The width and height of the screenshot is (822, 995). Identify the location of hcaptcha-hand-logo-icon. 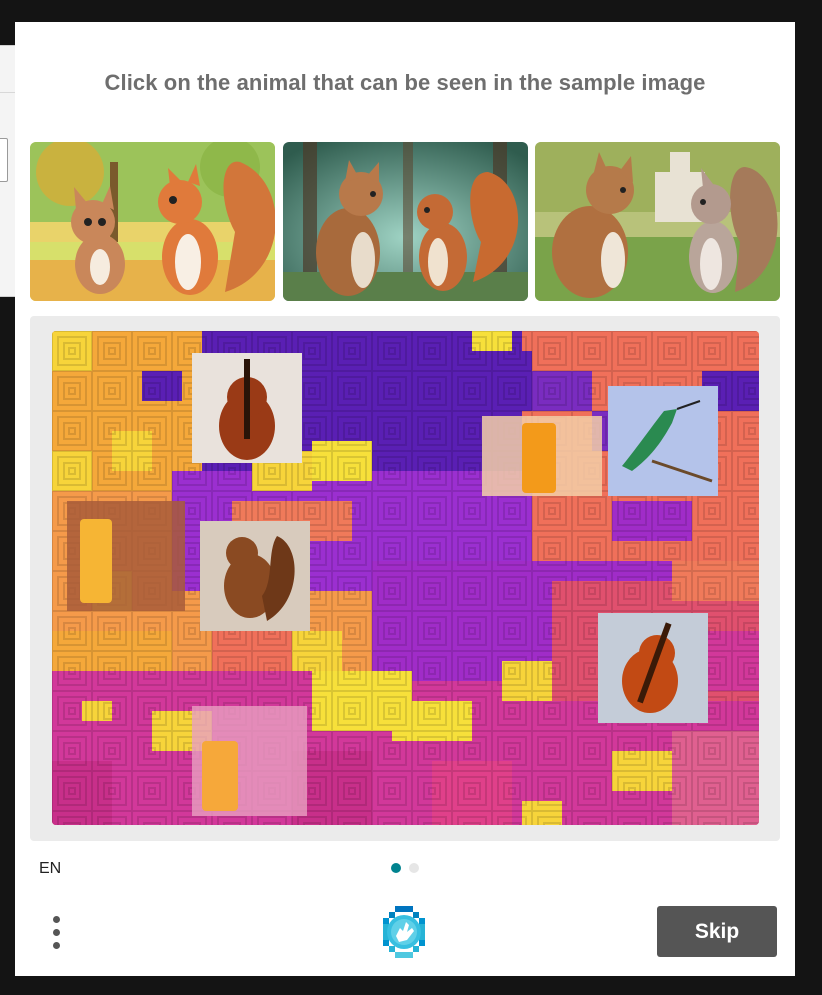
(405, 932).